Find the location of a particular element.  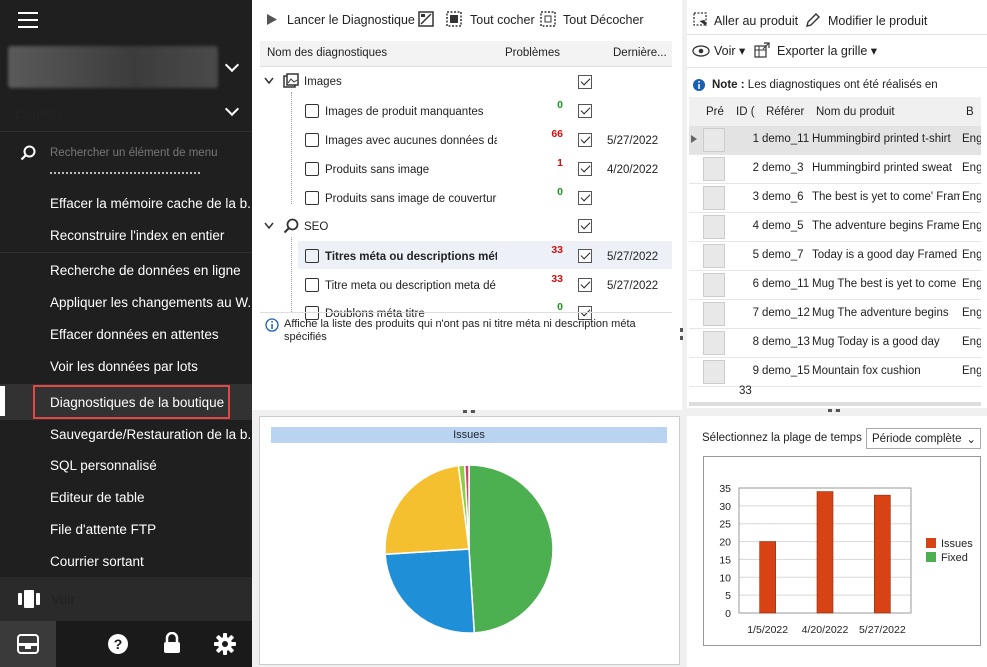

check-all-icon is located at coordinates (454, 19).